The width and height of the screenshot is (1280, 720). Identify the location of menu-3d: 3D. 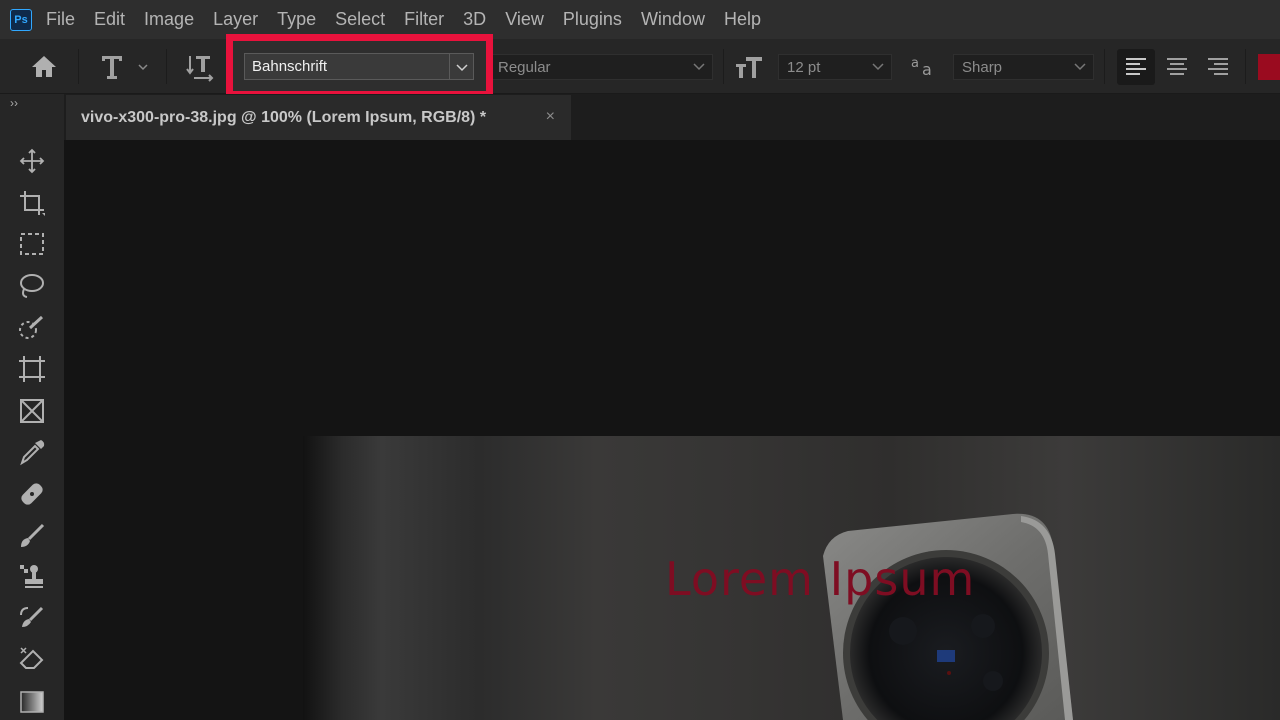
(474, 19).